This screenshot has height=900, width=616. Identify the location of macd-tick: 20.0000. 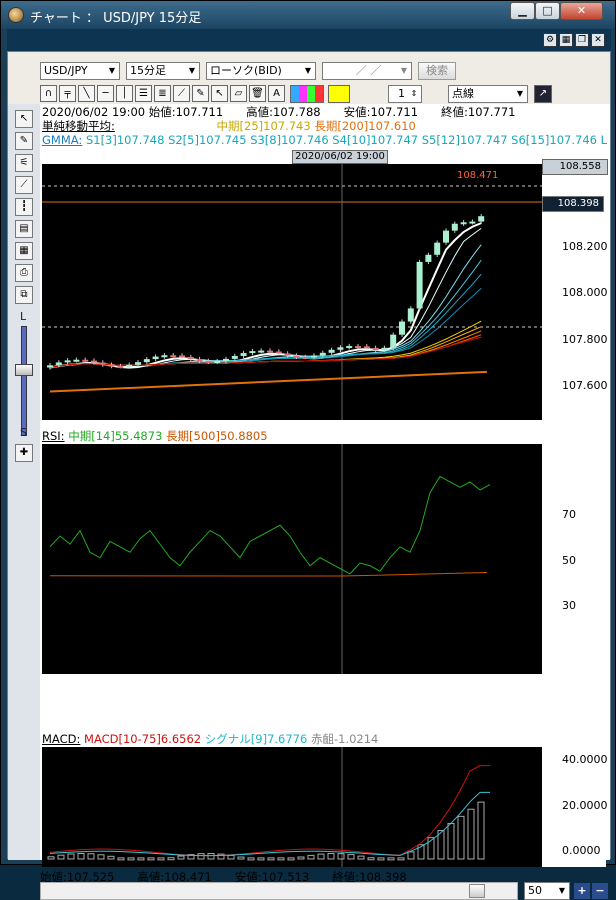
(585, 805).